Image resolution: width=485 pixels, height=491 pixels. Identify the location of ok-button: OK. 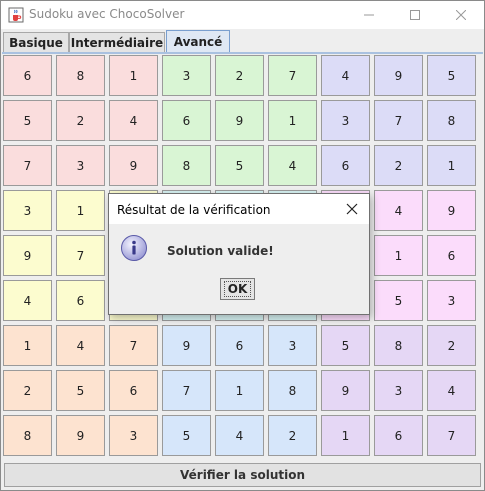
(237, 289).